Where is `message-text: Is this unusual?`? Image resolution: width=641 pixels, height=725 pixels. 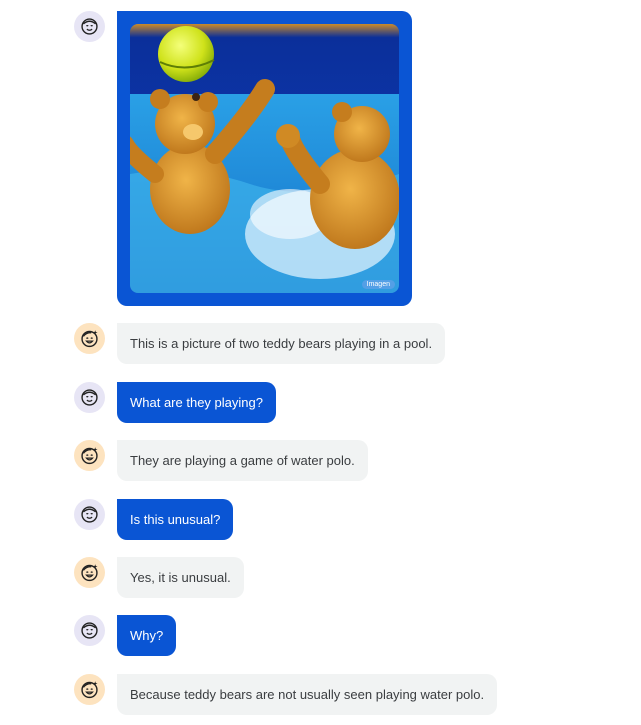
message-text: Is this unusual? is located at coordinates (175, 519).